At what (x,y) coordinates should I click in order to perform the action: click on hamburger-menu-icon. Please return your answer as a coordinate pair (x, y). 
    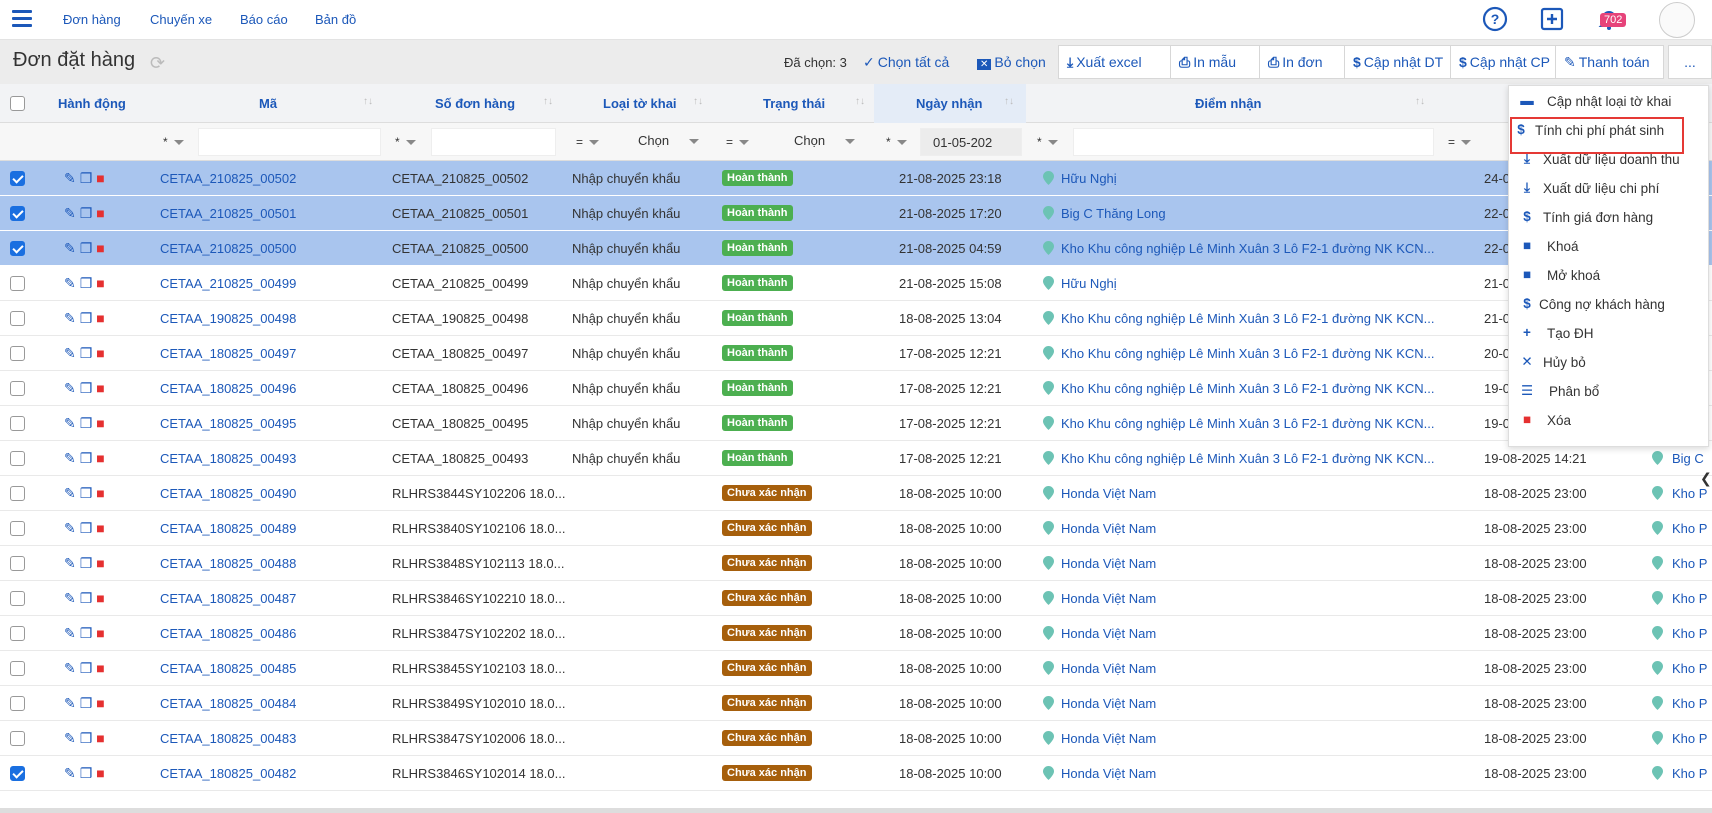
    Looking at the image, I should click on (22, 18).